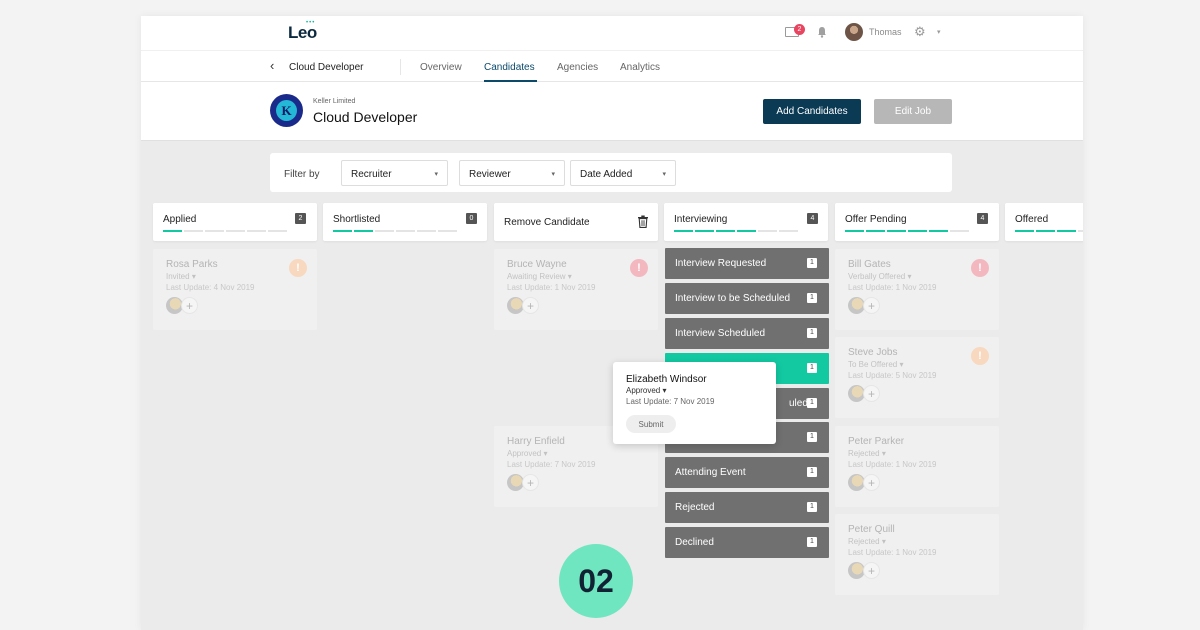  Describe the element at coordinates (405, 222) in the screenshot. I see `column-shortlisted: Shortlisted 0` at that location.